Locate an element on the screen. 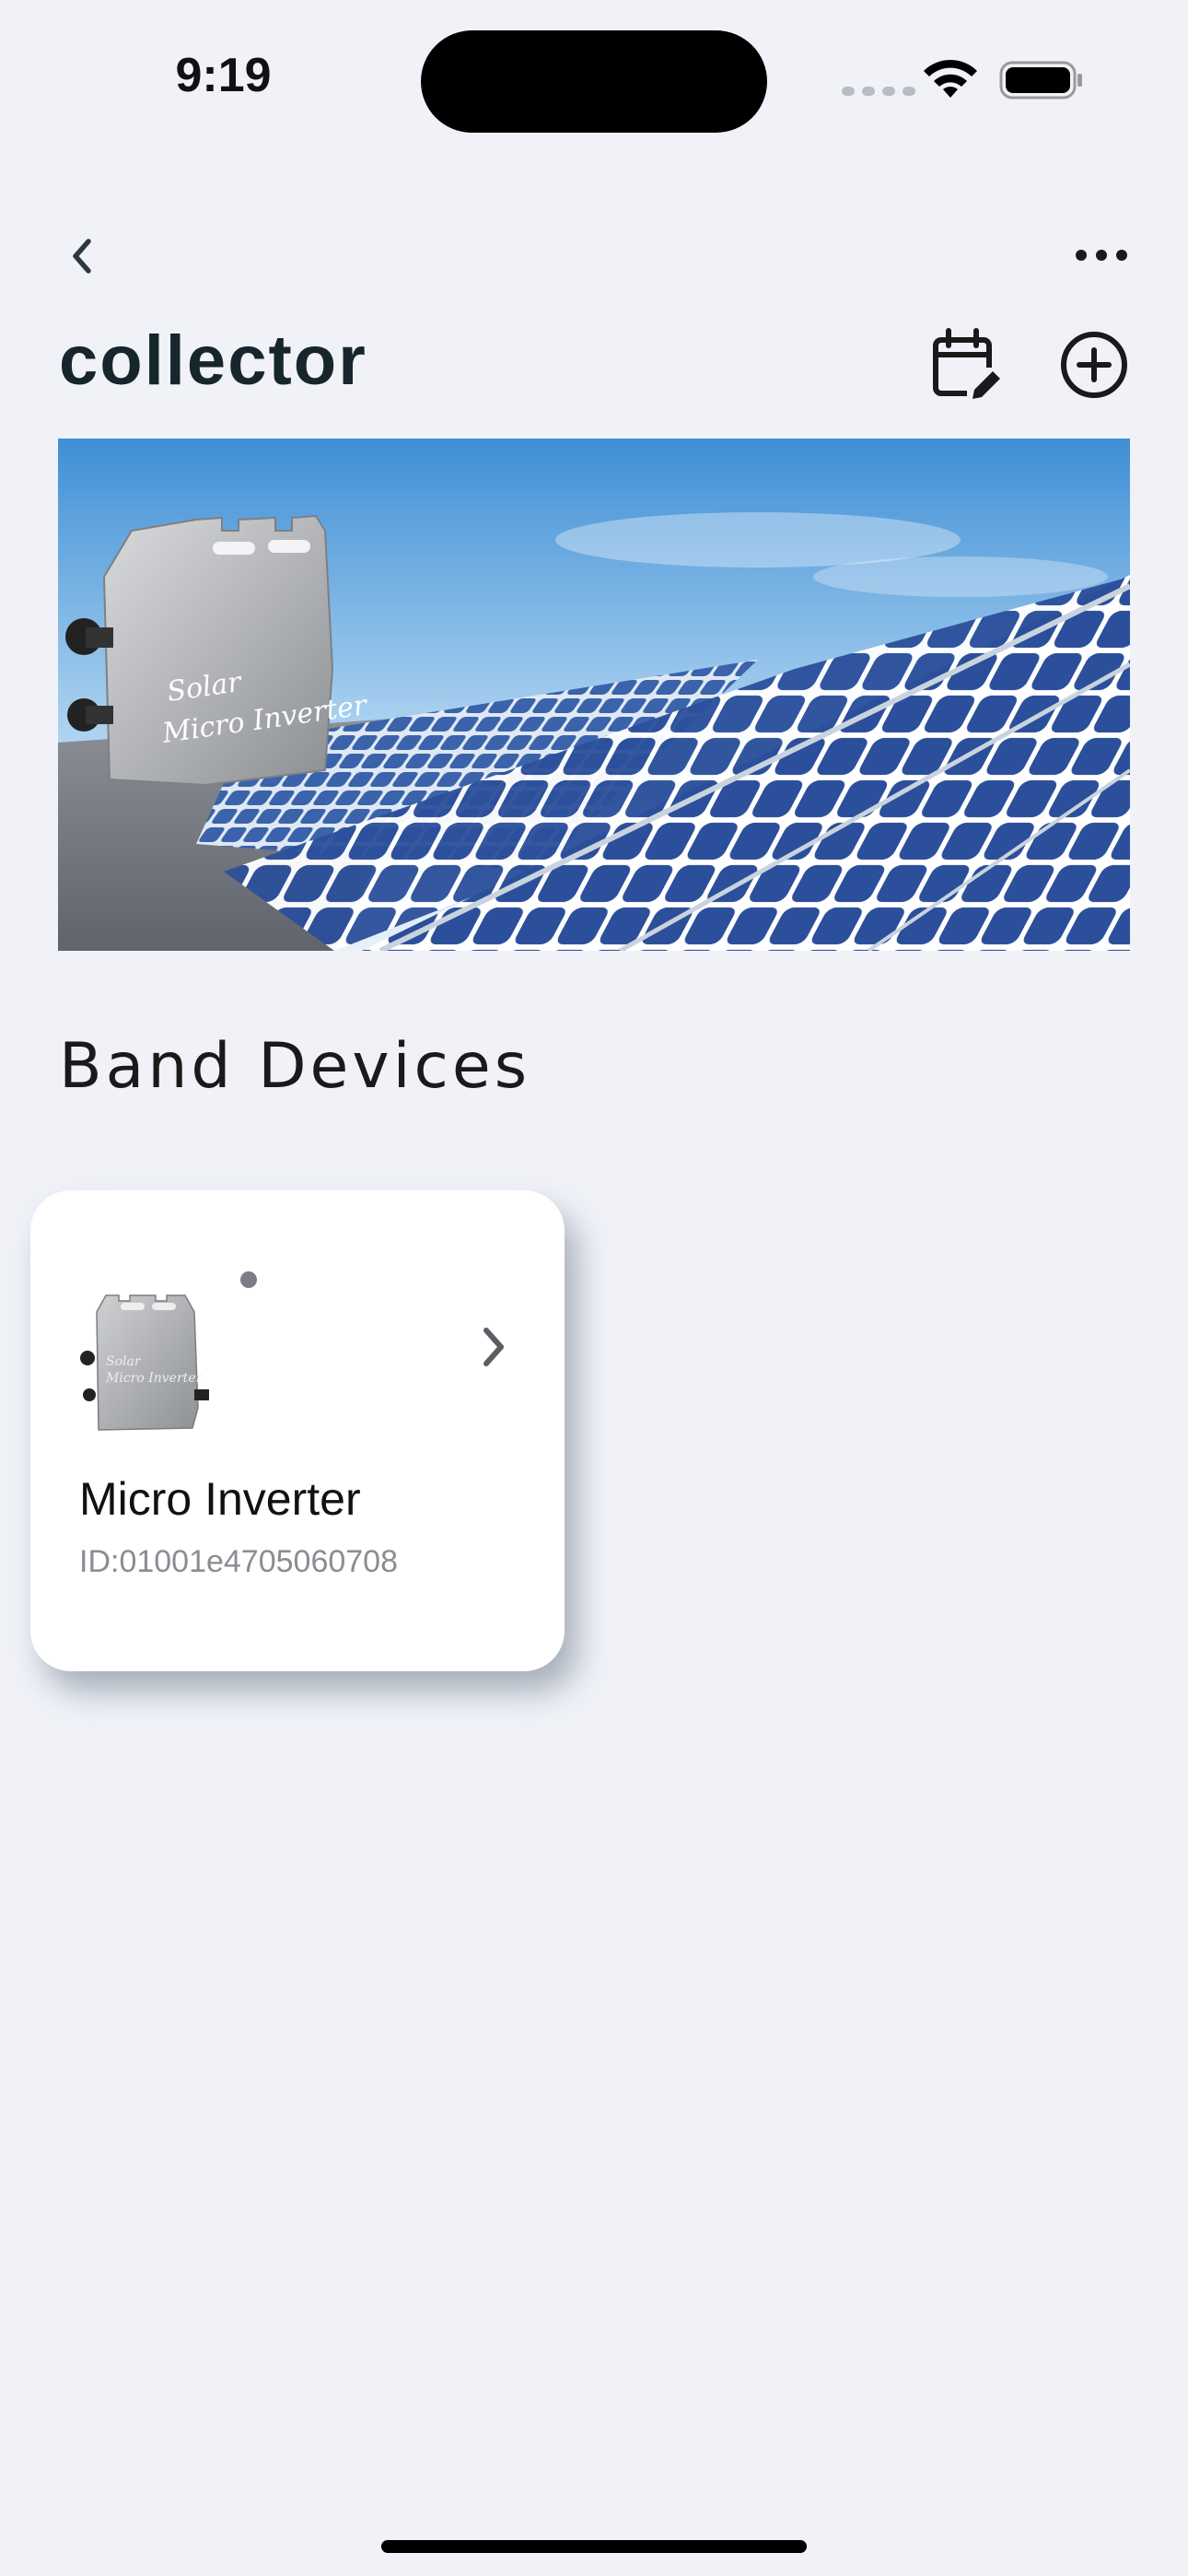 Image resolution: width=1188 pixels, height=2576 pixels. status-time: 9:19 is located at coordinates (223, 75).